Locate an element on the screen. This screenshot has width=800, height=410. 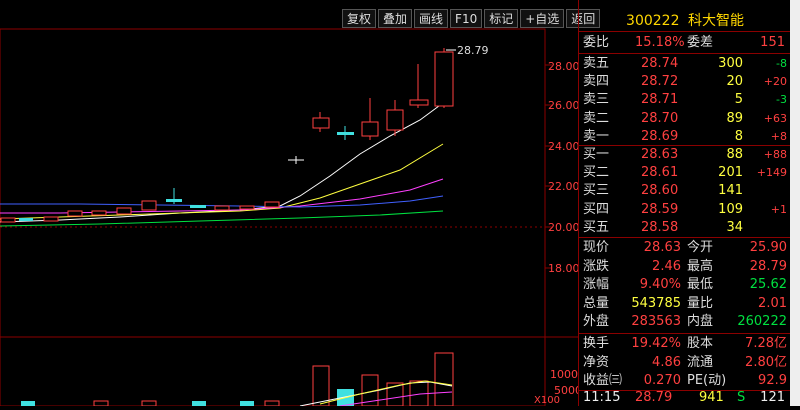
overlay-button: 叠加 is located at coordinates (395, 18).